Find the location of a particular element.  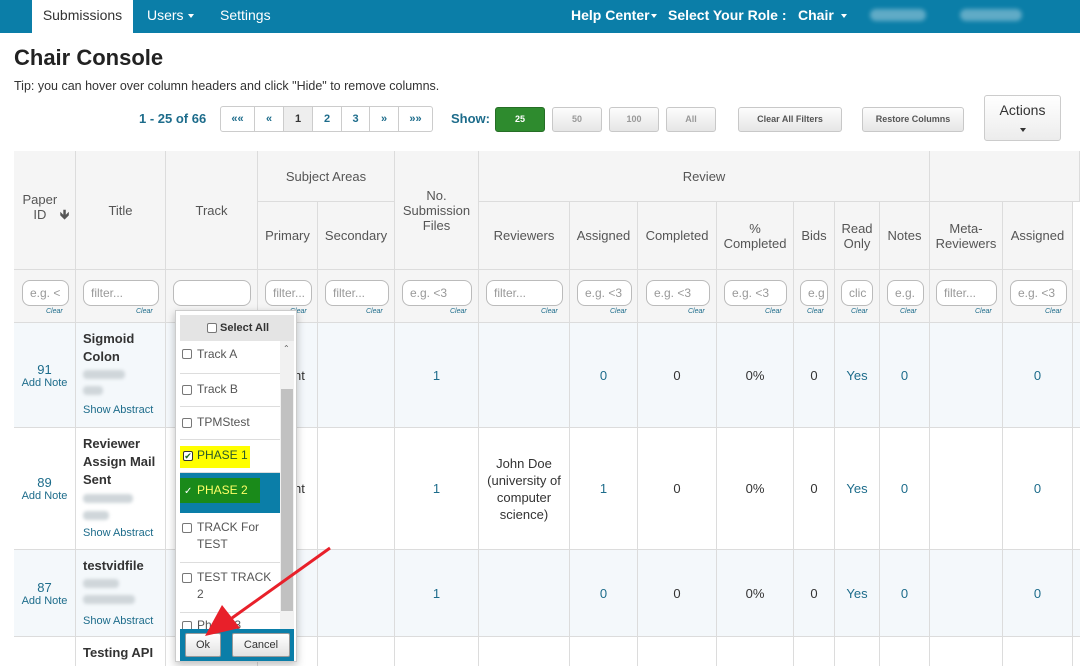

show-25-button: 25 is located at coordinates (520, 119).